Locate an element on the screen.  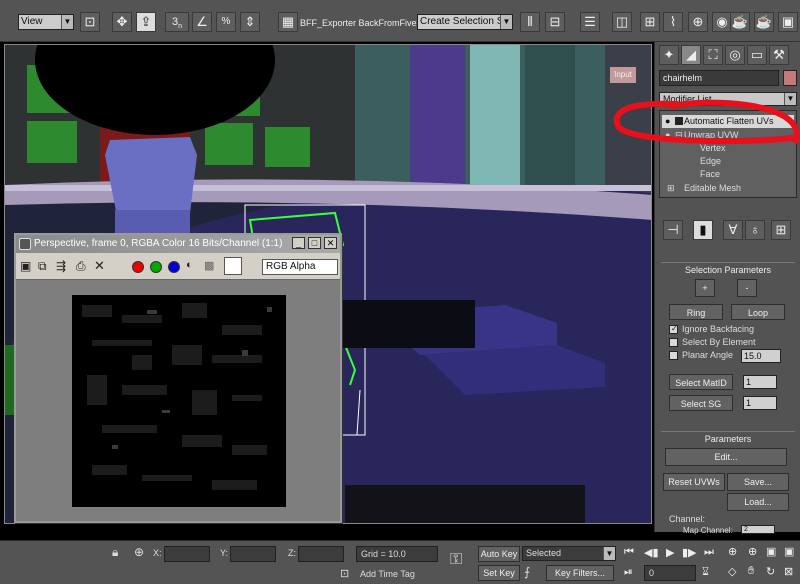
zoom-all-icon: ⊕ is located at coordinates (752, 551).